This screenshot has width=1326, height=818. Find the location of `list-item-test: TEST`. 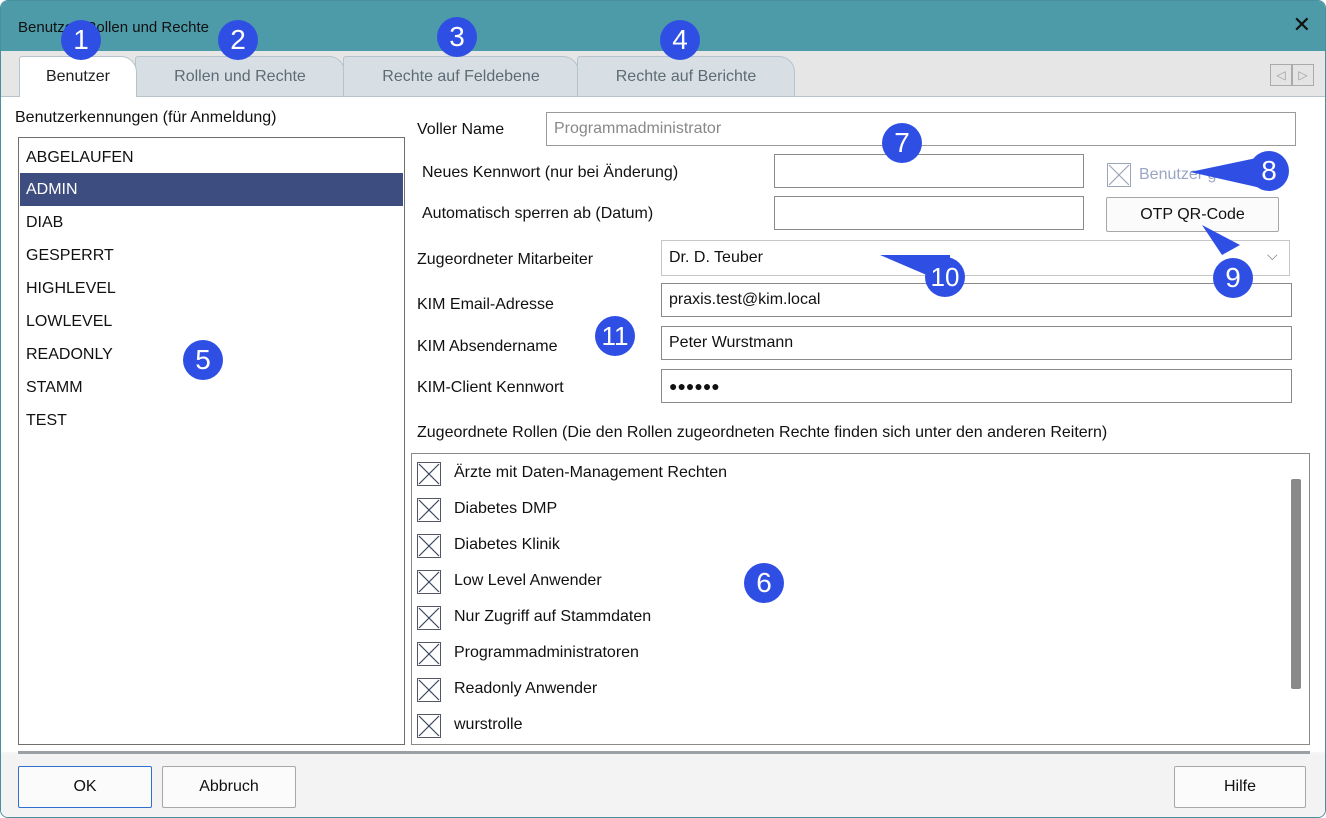

list-item-test: TEST is located at coordinates (211, 420).